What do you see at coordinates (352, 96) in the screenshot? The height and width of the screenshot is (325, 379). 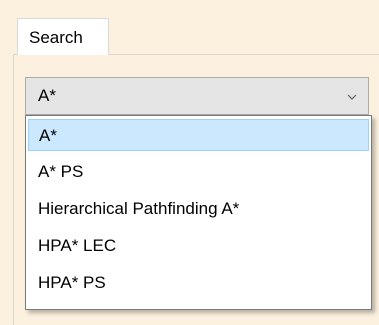 I see `chevron-down-icon` at bounding box center [352, 96].